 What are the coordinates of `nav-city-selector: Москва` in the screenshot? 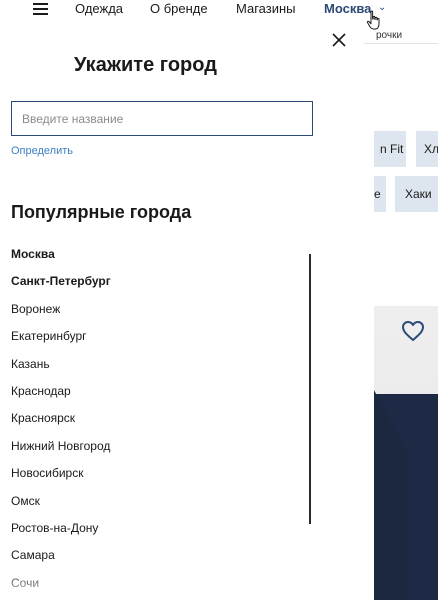 It's located at (347, 8).